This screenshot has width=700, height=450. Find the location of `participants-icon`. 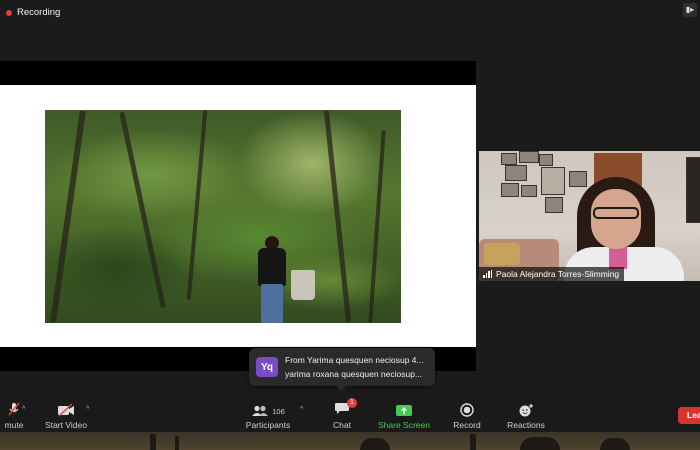

participants-icon is located at coordinates (260, 410).